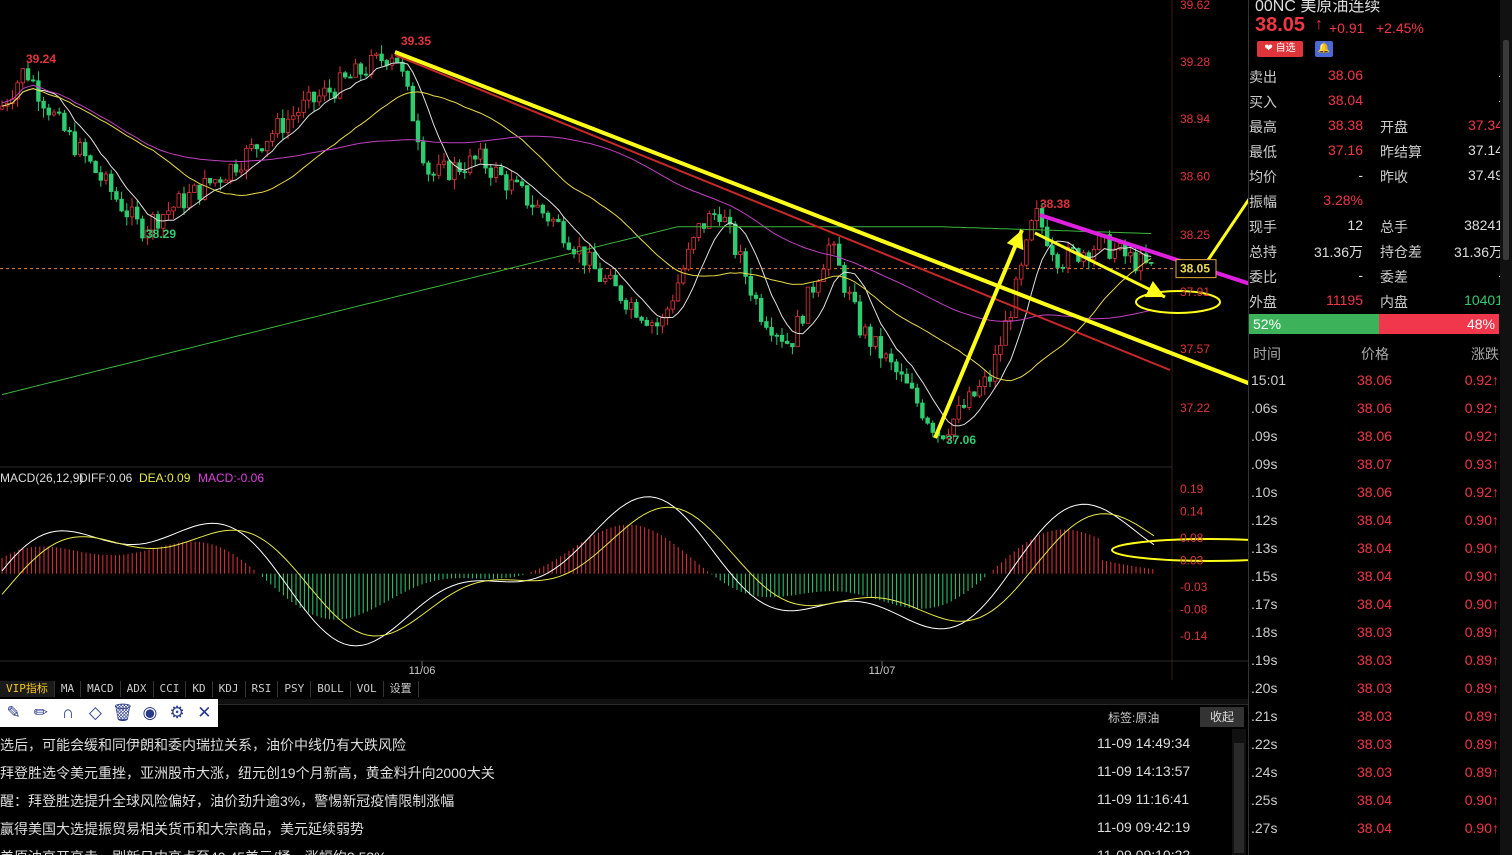  Describe the element at coordinates (1378, 75) in the screenshot. I see `quote-row: 卖出38.06-` at that location.